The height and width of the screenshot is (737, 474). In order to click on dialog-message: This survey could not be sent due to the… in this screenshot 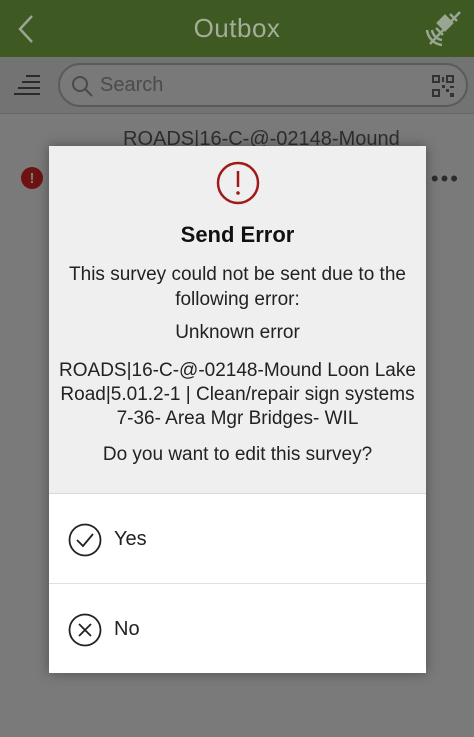, I will do `click(237, 287)`.